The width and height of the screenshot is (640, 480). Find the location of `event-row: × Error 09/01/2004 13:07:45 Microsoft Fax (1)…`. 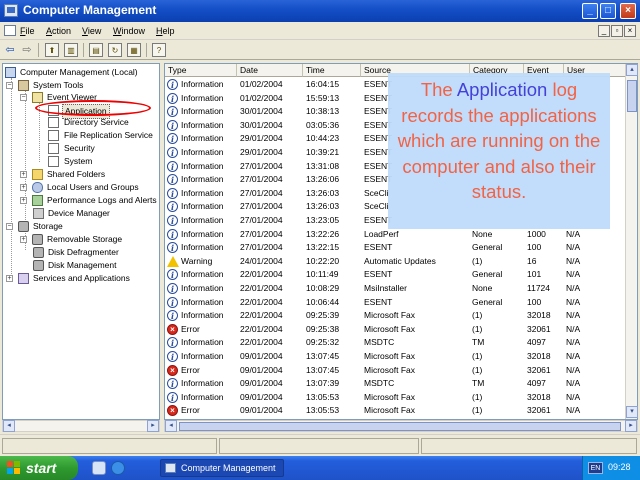

event-row: × Error 09/01/2004 13:07:45 Microsoft Fax (1)… is located at coordinates (395, 371).